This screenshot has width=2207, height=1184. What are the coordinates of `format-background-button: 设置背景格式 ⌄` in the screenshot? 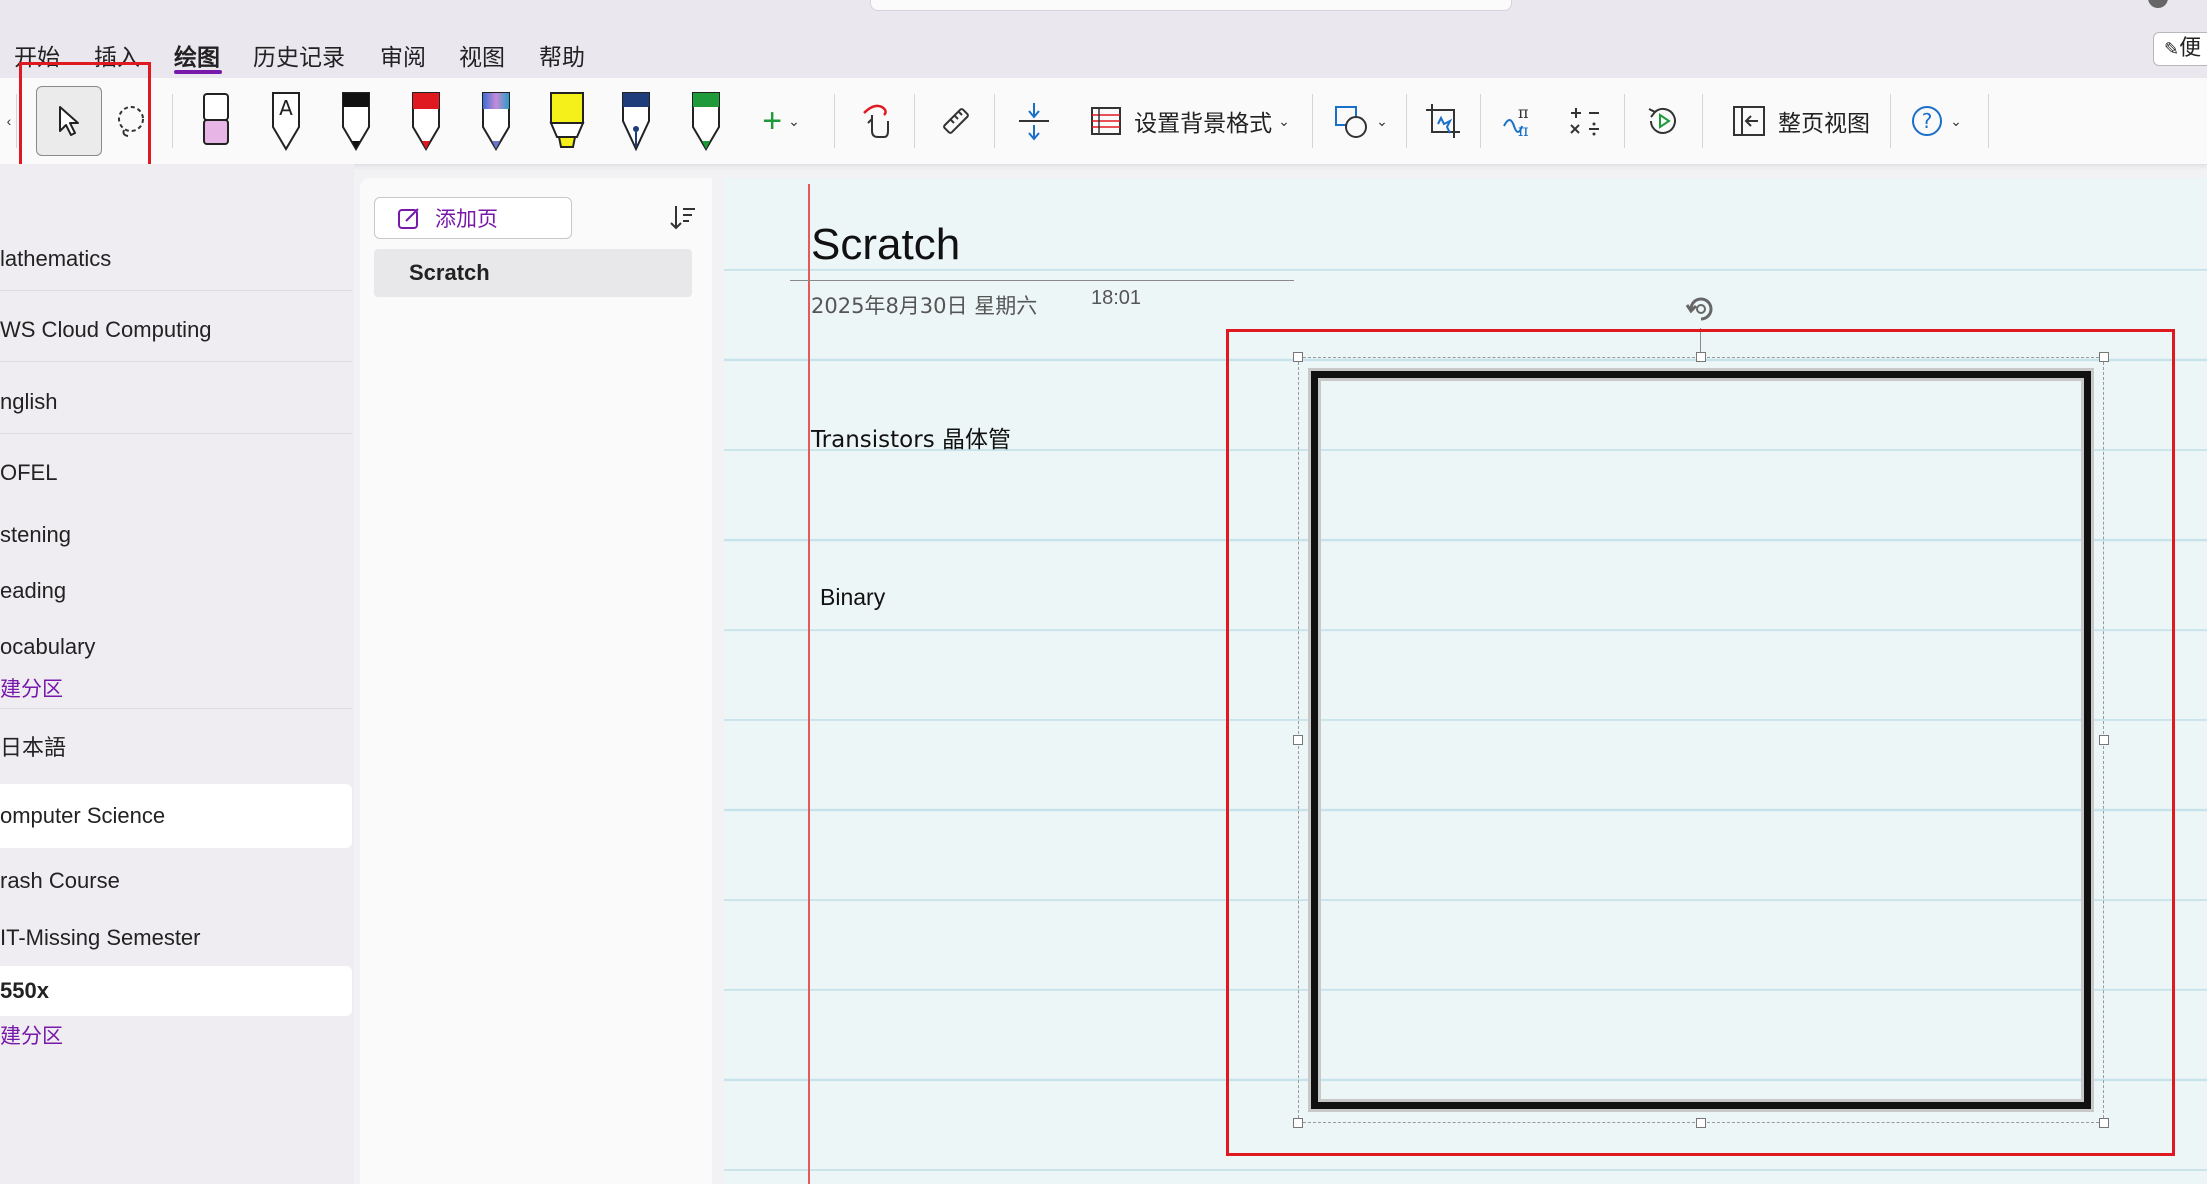 It's located at (1190, 121).